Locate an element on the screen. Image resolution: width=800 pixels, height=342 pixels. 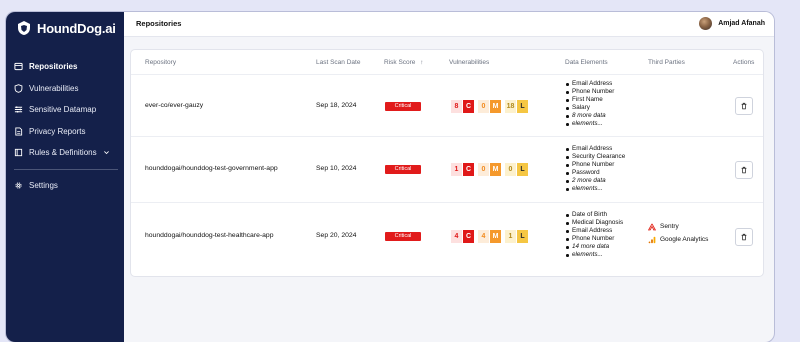
page-title: Repositories is located at coordinates (159, 23).